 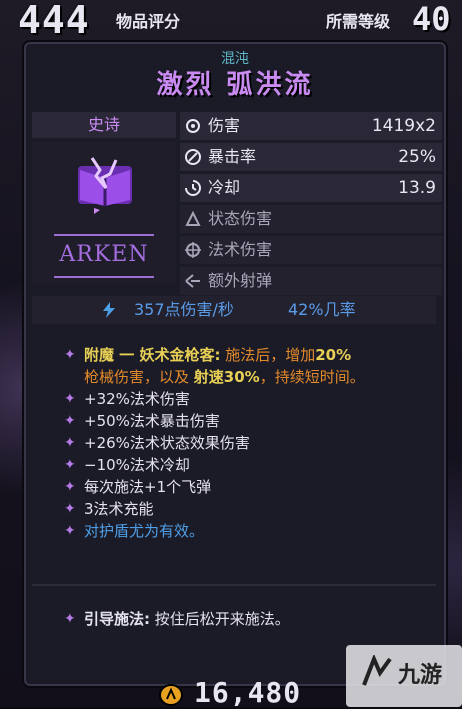 I want to click on stat-row-cooldown: 冷却 13.9, so click(x=311, y=188).